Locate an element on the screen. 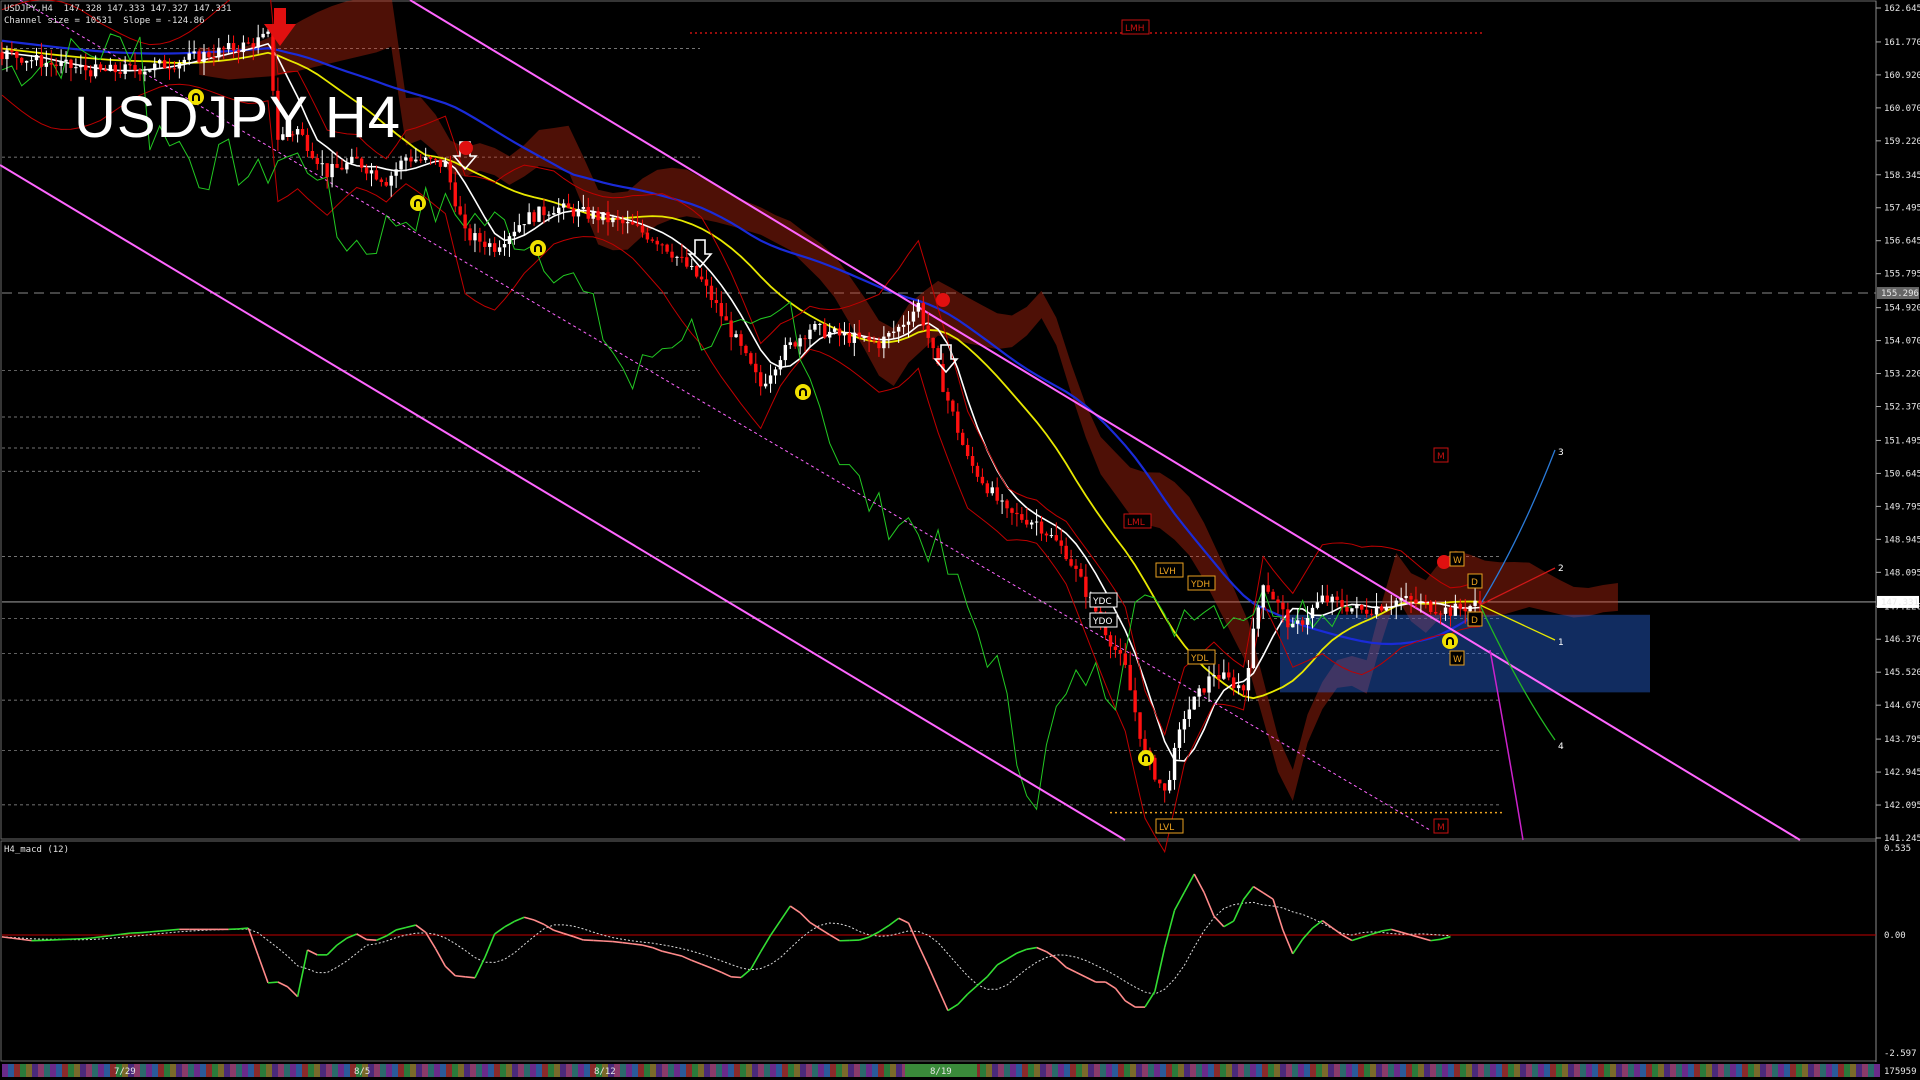 The image size is (1920, 1080). level-box-label: LMH is located at coordinates (1135, 29).